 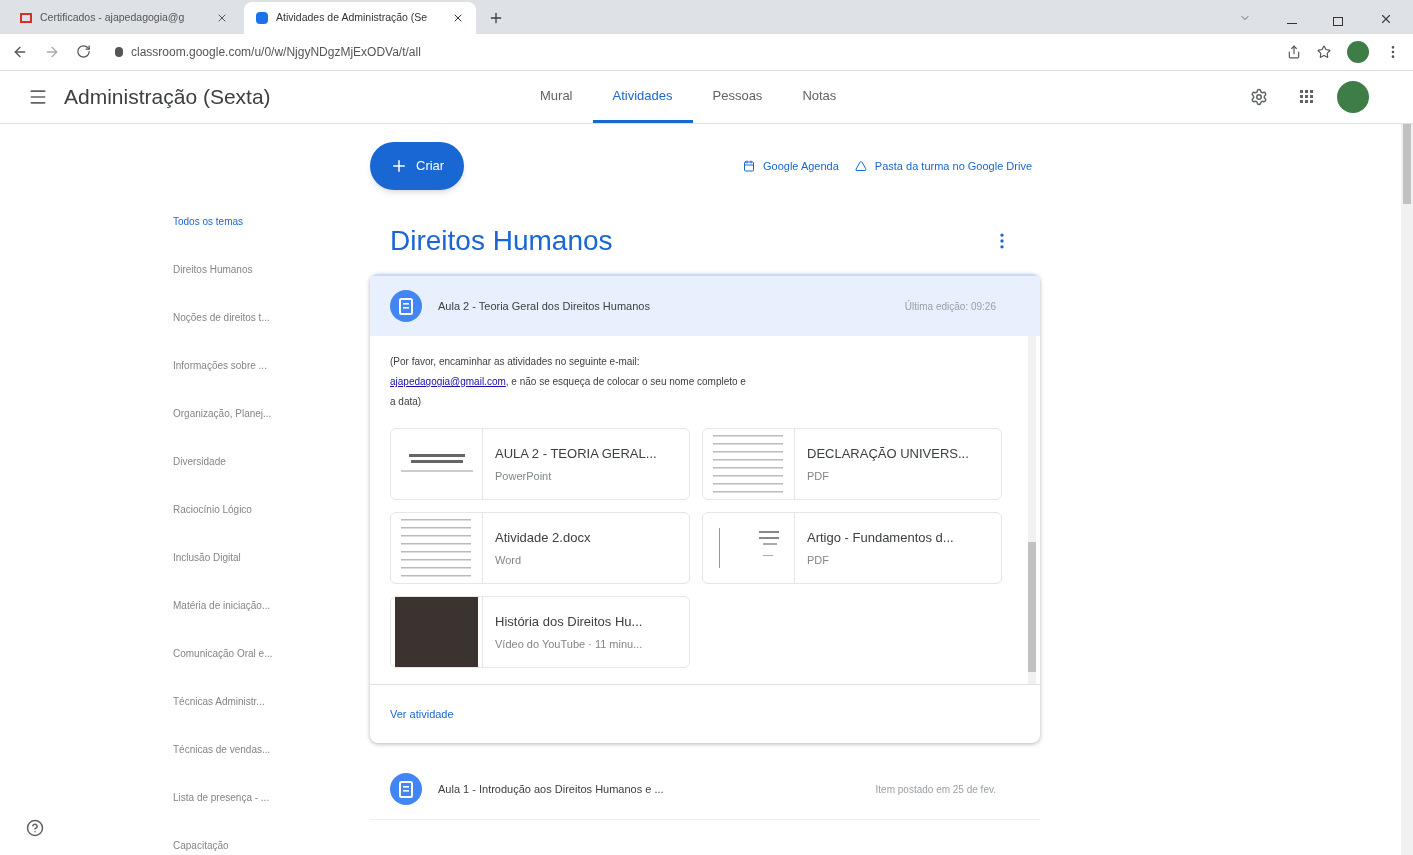 What do you see at coordinates (26, 17) in the screenshot?
I see `mail-icon` at bounding box center [26, 17].